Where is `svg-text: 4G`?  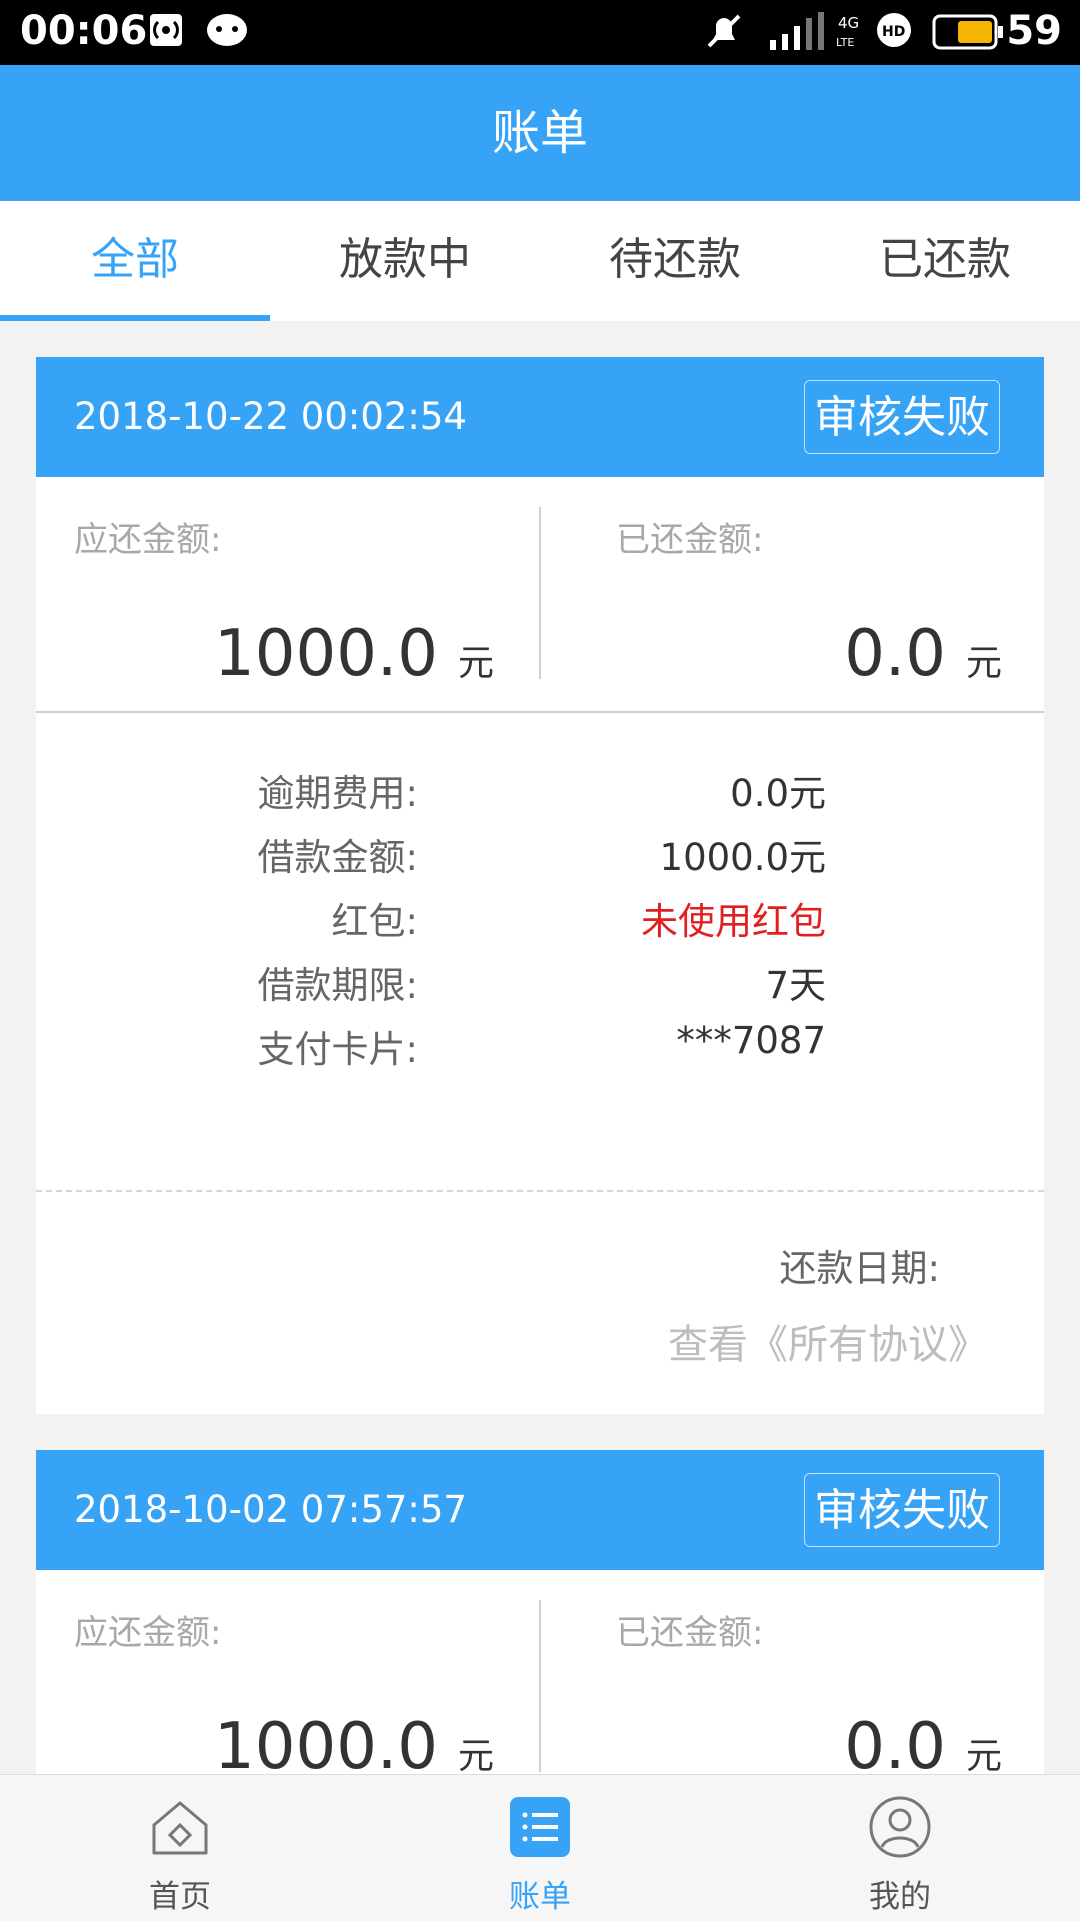
svg-text: 4G is located at coordinates (848, 23).